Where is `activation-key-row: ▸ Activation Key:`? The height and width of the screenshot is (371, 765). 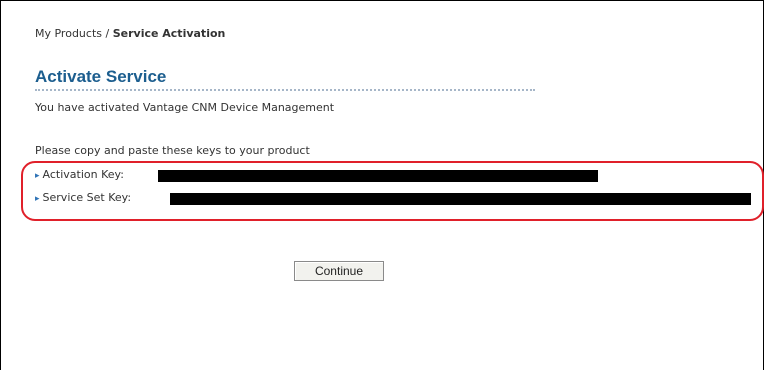
activation-key-row: ▸ Activation Key: is located at coordinates (79, 175).